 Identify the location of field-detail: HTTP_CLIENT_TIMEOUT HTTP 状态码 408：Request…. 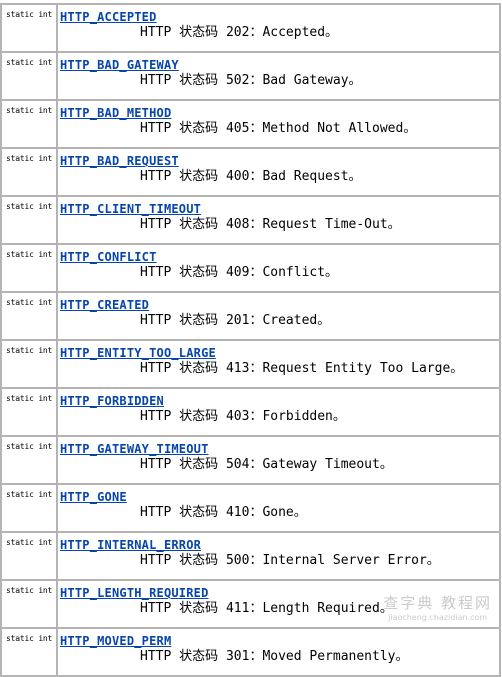
(278, 220).